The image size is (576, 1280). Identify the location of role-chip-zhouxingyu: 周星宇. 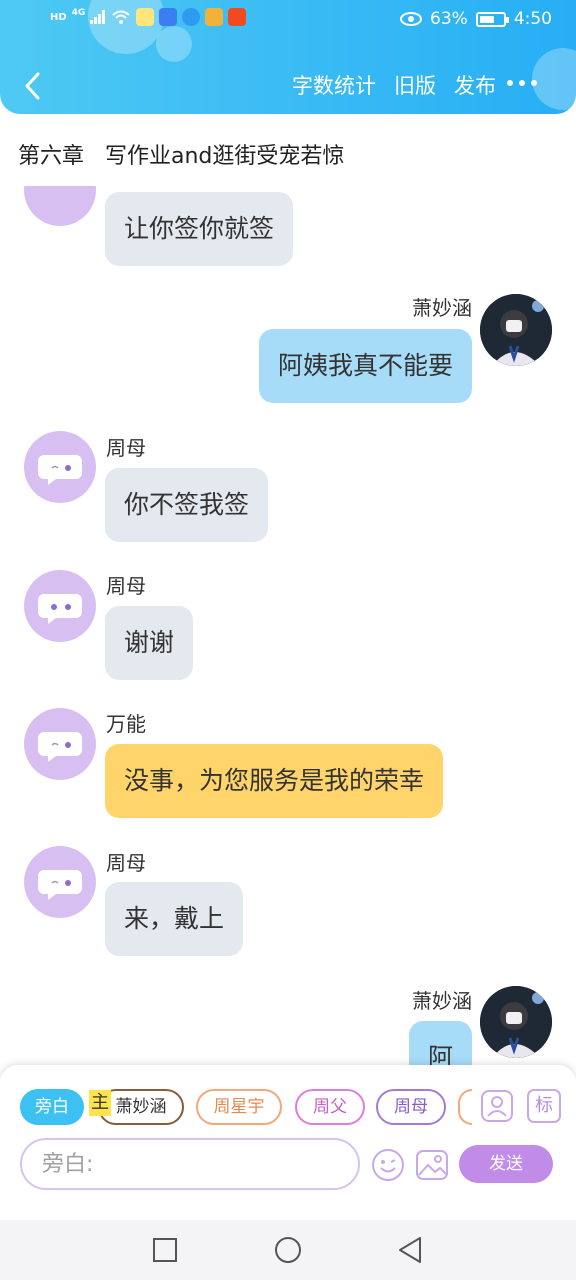
(239, 1107).